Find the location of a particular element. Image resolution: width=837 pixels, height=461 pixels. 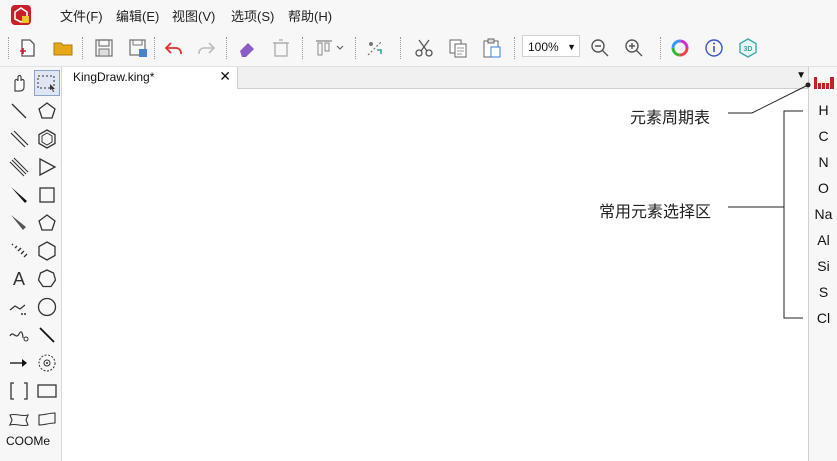

tab-list-dropdown-icon: ▼ is located at coordinates (801, 75).